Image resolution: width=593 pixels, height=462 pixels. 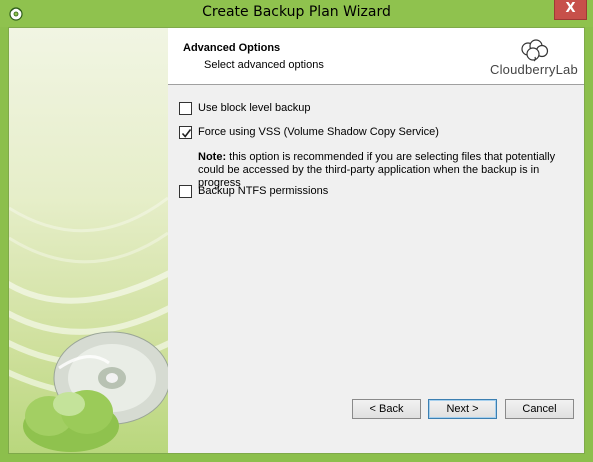 What do you see at coordinates (539, 409) in the screenshot?
I see `cancel-button: Cancel` at bounding box center [539, 409].